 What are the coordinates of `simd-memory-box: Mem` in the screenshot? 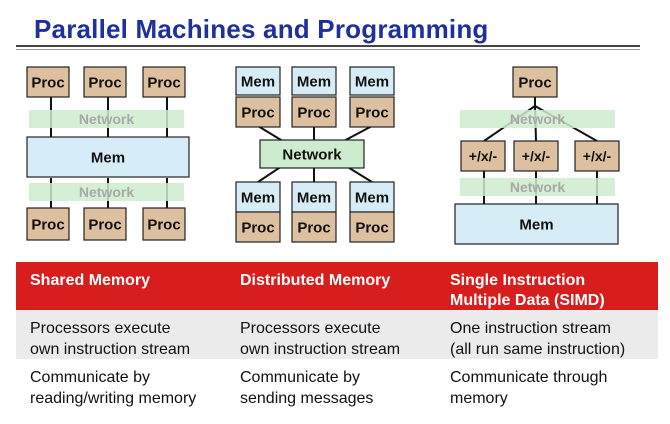 It's located at (536, 224).